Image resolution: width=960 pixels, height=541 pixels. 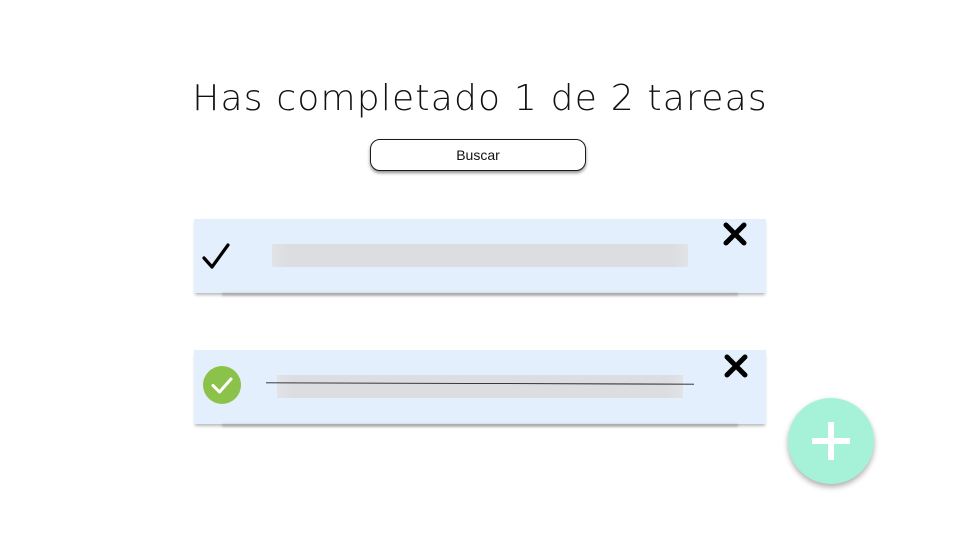 What do you see at coordinates (480, 98) in the screenshot?
I see `page-title: Has completado 1 de 2 tareas` at bounding box center [480, 98].